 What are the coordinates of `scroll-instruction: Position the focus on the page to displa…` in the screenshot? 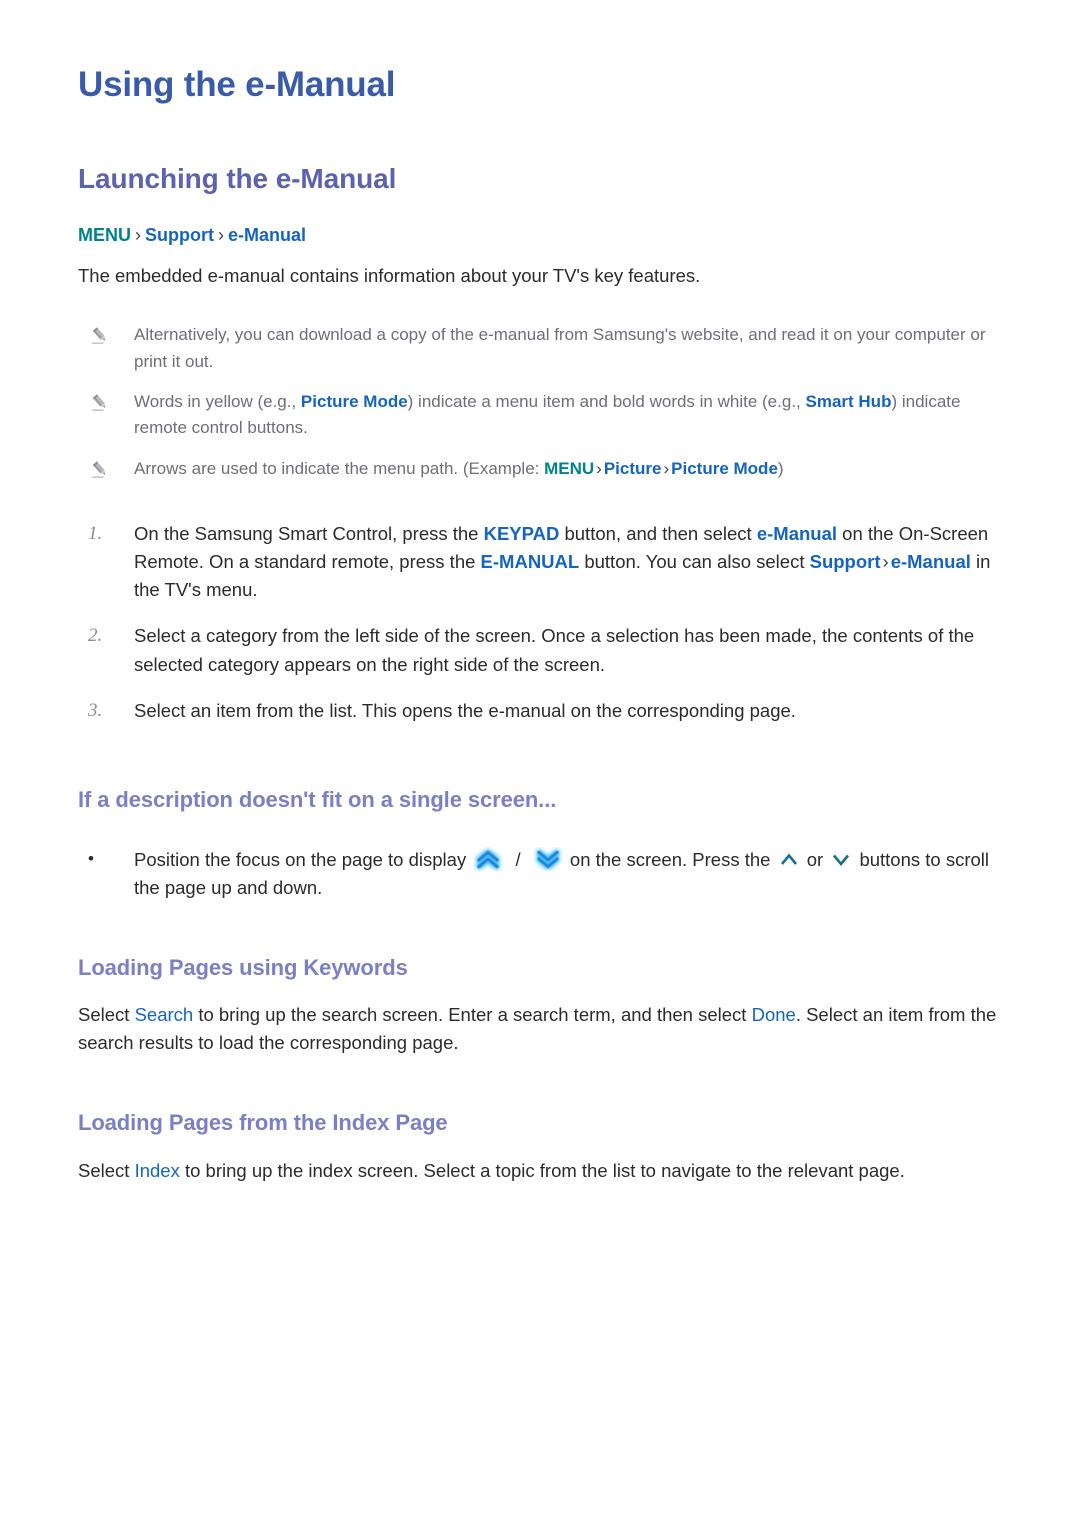 It's located at (568, 874).